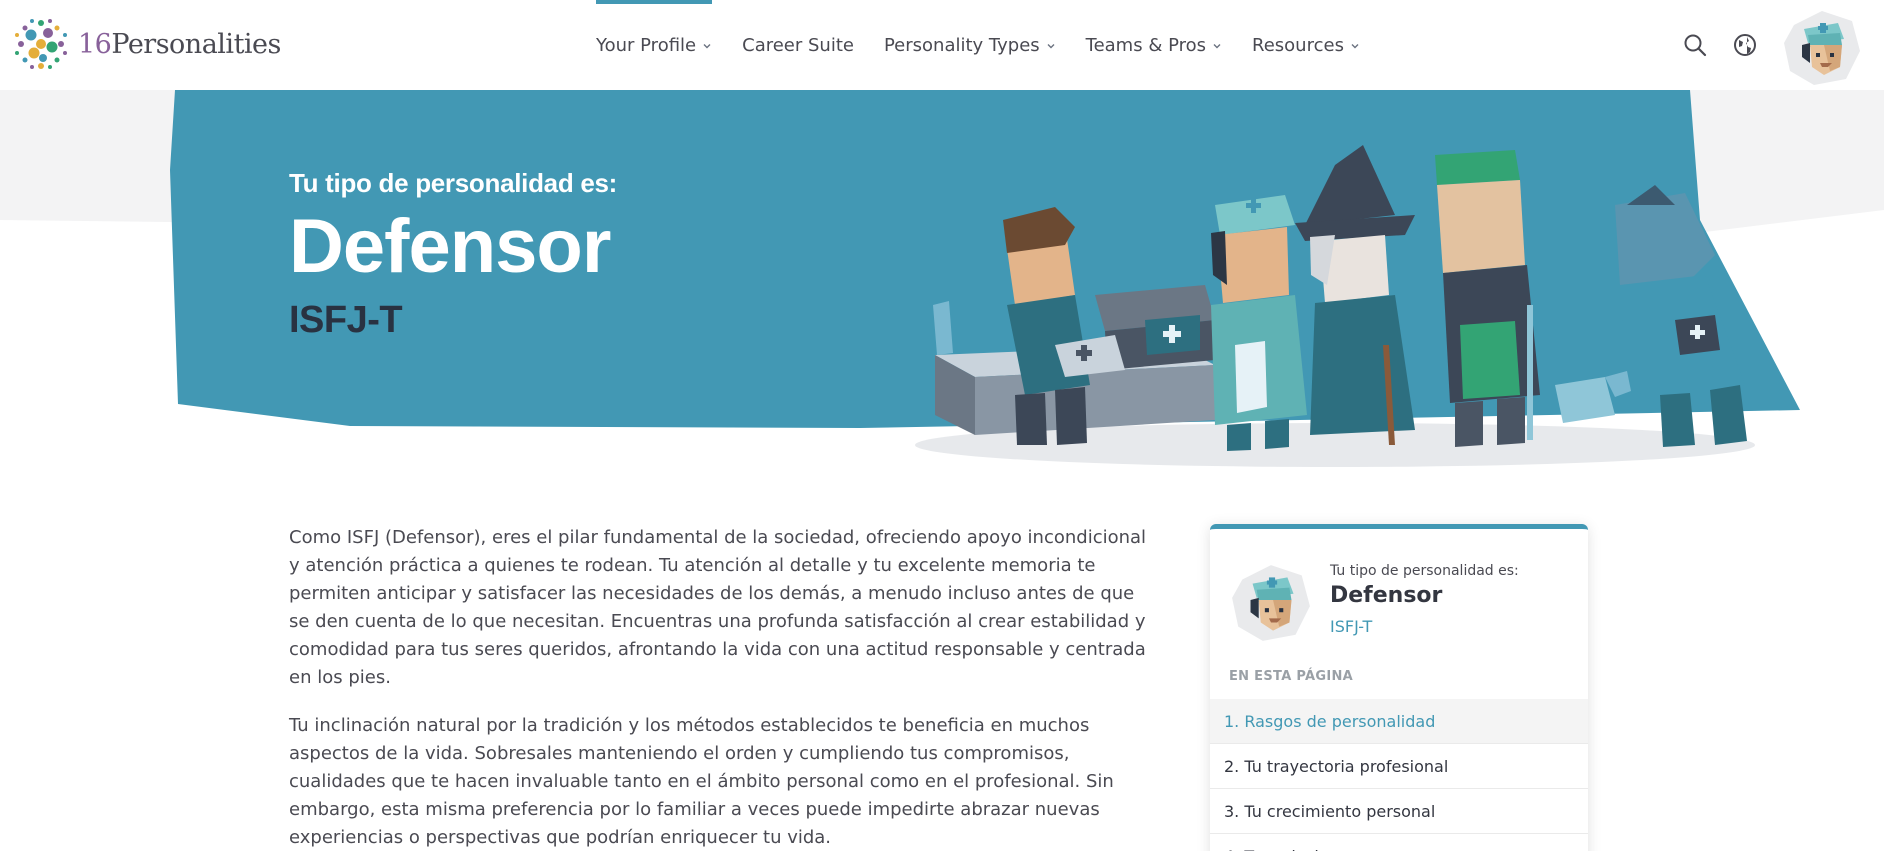  Describe the element at coordinates (1399, 766) in the screenshot. I see `toc-item: 2. Tu trayectoria profesional` at that location.